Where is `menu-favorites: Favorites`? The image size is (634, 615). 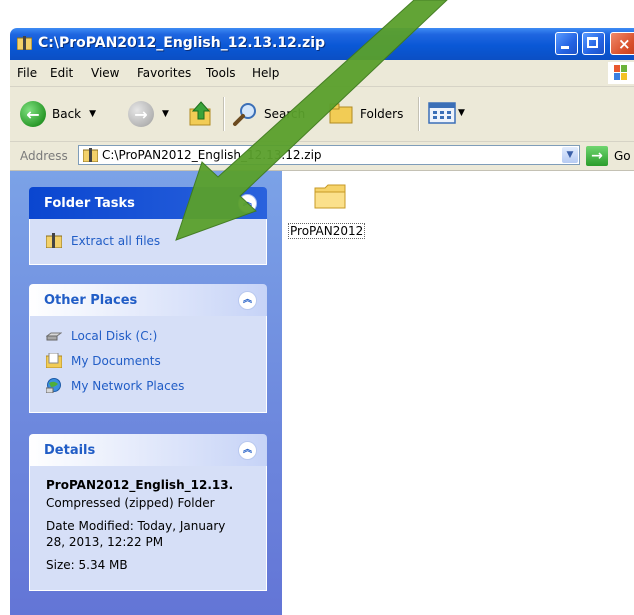
menu-favorites: Favorites is located at coordinates (164, 73).